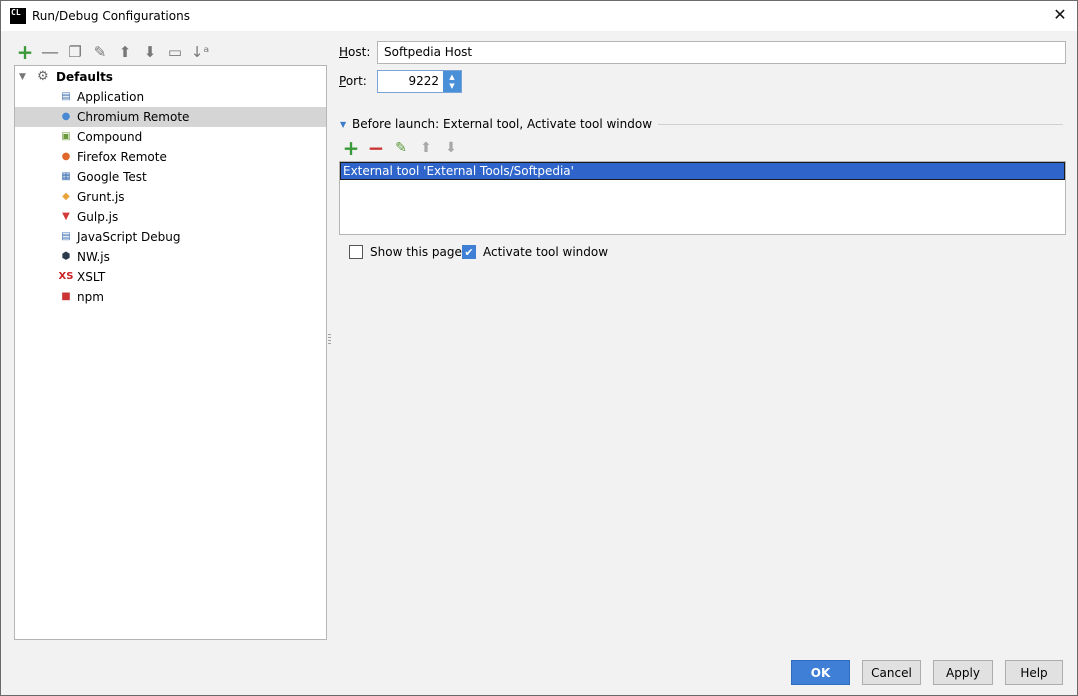  Describe the element at coordinates (200, 52) in the screenshot. I see `sort-button: ↓ᵃ` at that location.